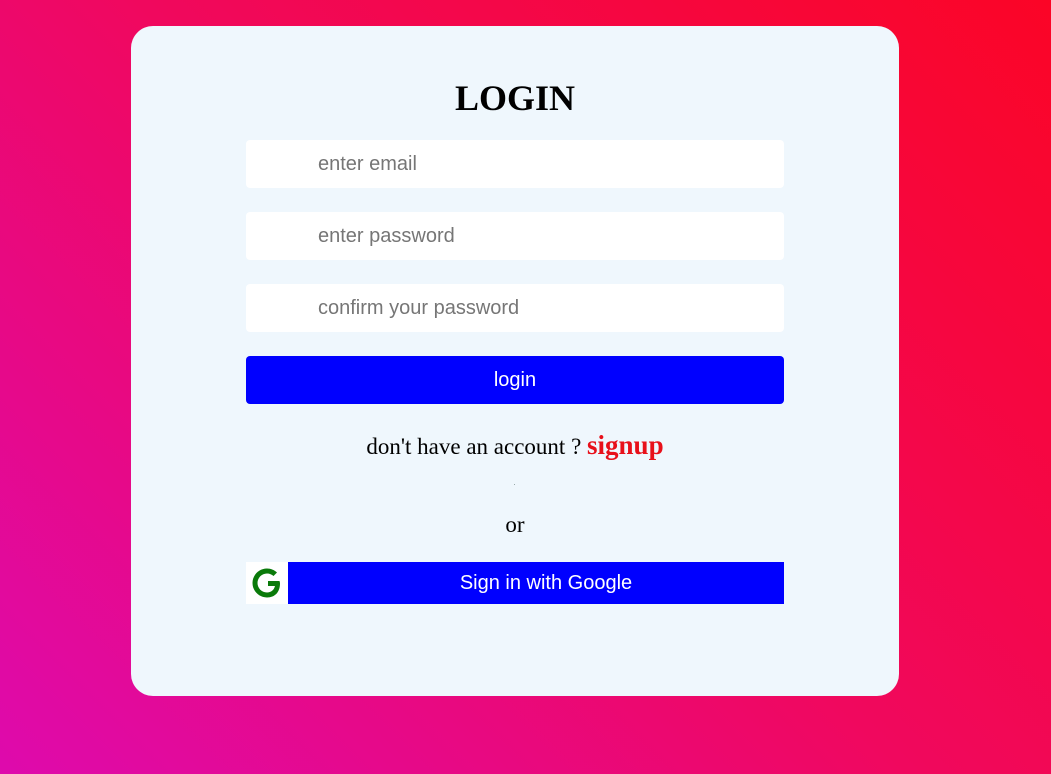 The width and height of the screenshot is (1051, 774). I want to click on or-separator: or, so click(515, 524).